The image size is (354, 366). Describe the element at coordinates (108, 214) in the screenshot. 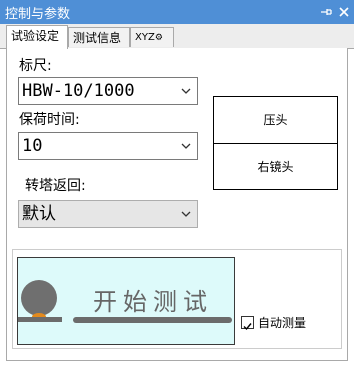

I see `turret-return-select: 默认` at that location.